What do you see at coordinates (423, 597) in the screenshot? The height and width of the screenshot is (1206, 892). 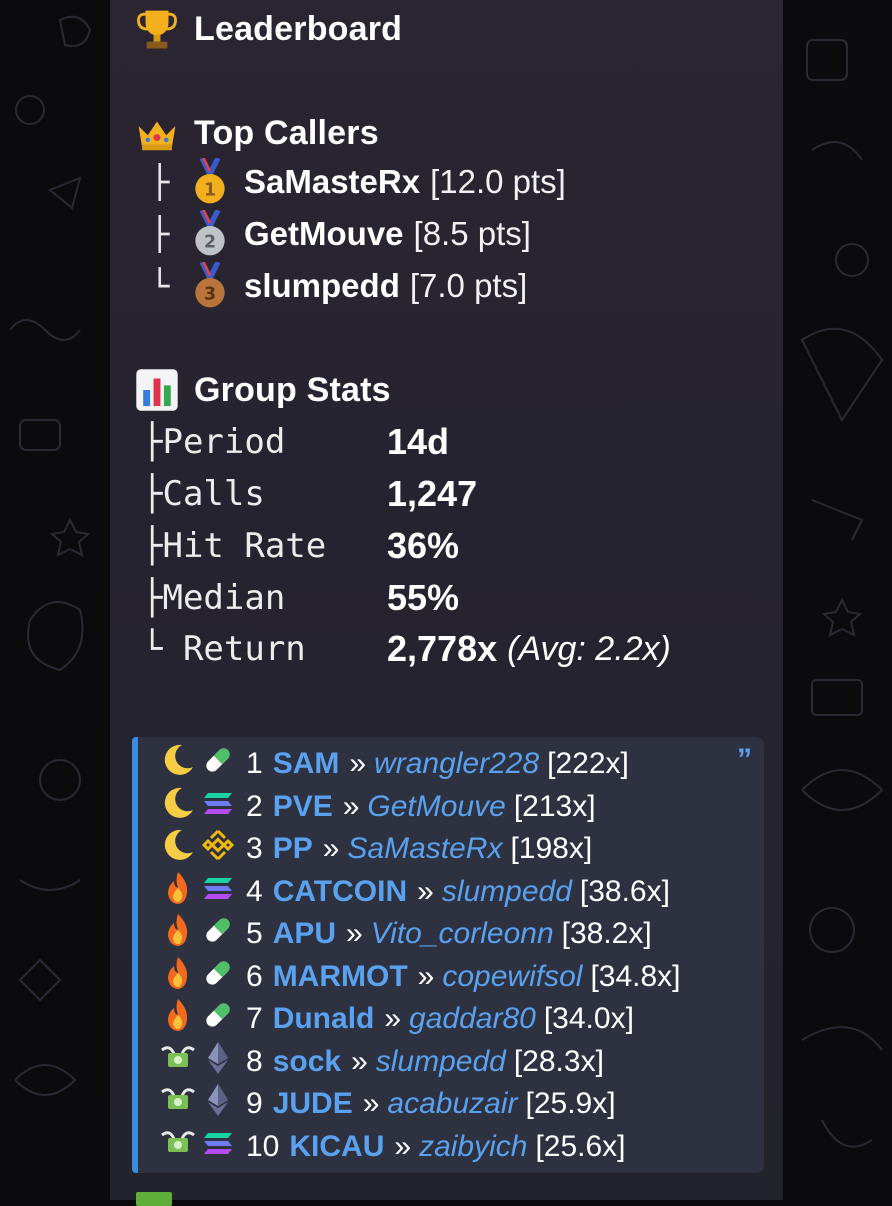 I see `stat-value: 55%` at bounding box center [423, 597].